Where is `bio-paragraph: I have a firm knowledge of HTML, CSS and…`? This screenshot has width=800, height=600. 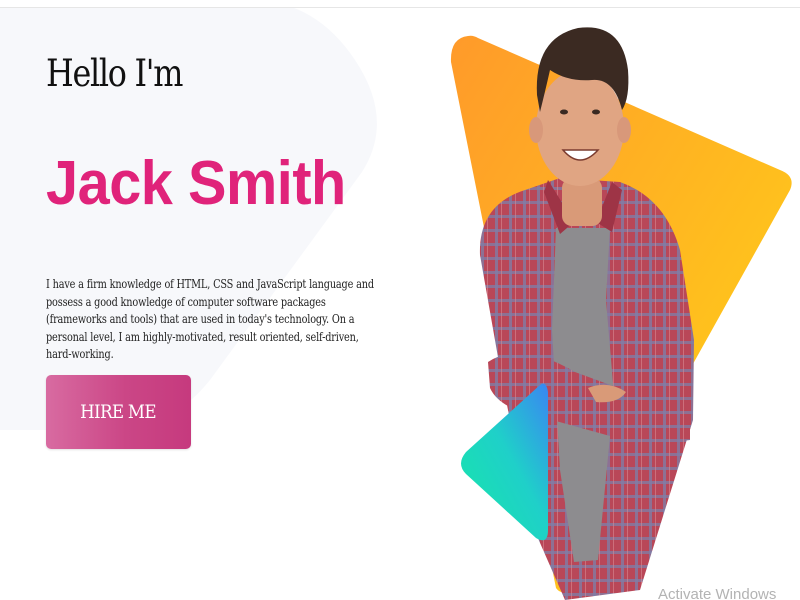
bio-paragraph: I have a firm knowledge of HTML, CSS and… is located at coordinates (210, 319).